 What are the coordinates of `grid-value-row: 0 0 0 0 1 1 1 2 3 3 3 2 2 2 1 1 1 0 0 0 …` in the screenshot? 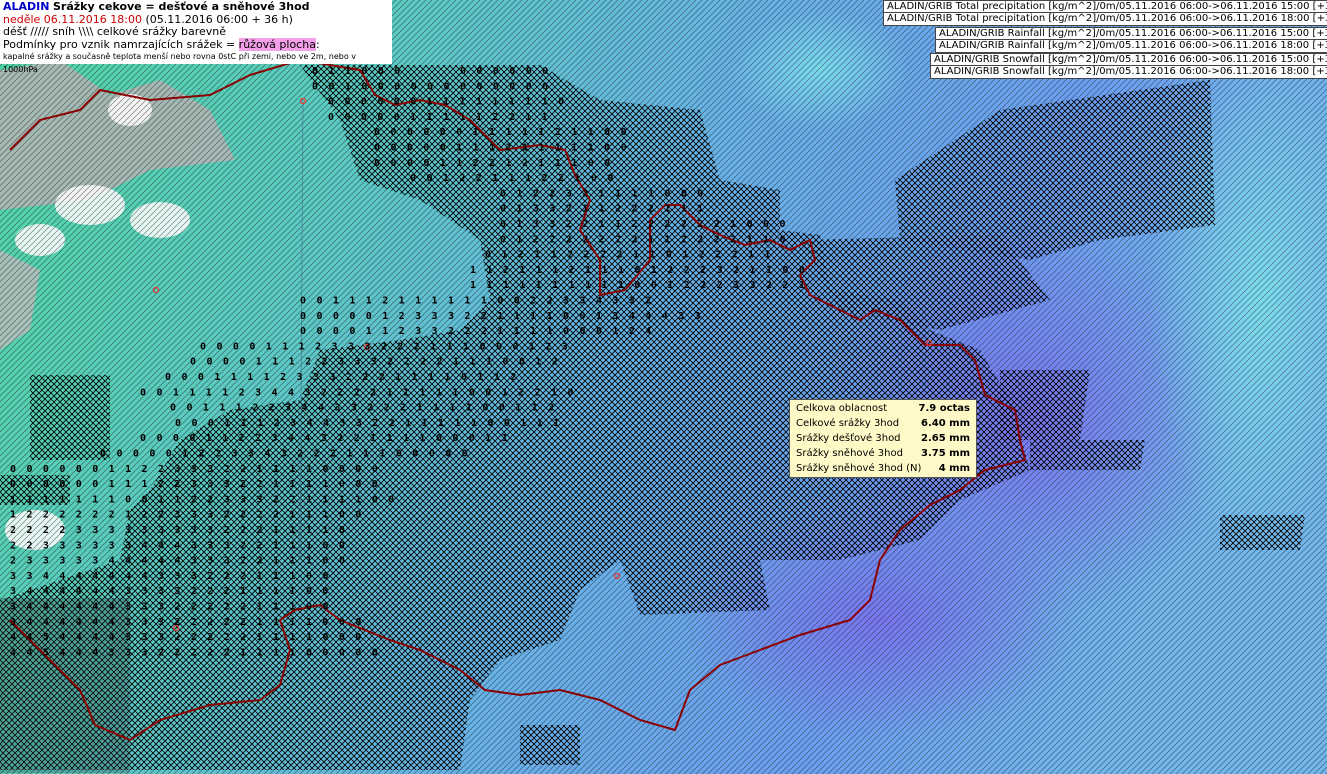 It's located at (385, 346).